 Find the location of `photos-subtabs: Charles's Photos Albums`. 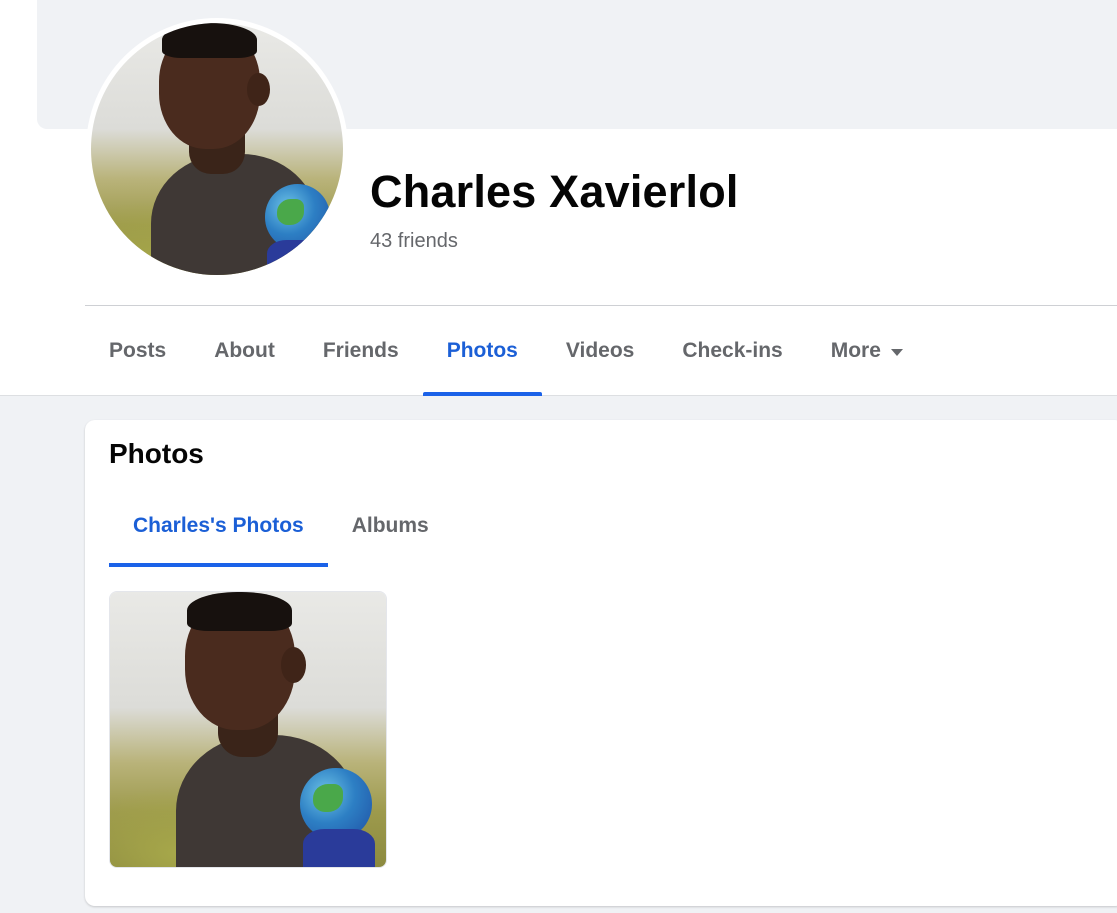

photos-subtabs: Charles's Photos Albums is located at coordinates (281, 525).